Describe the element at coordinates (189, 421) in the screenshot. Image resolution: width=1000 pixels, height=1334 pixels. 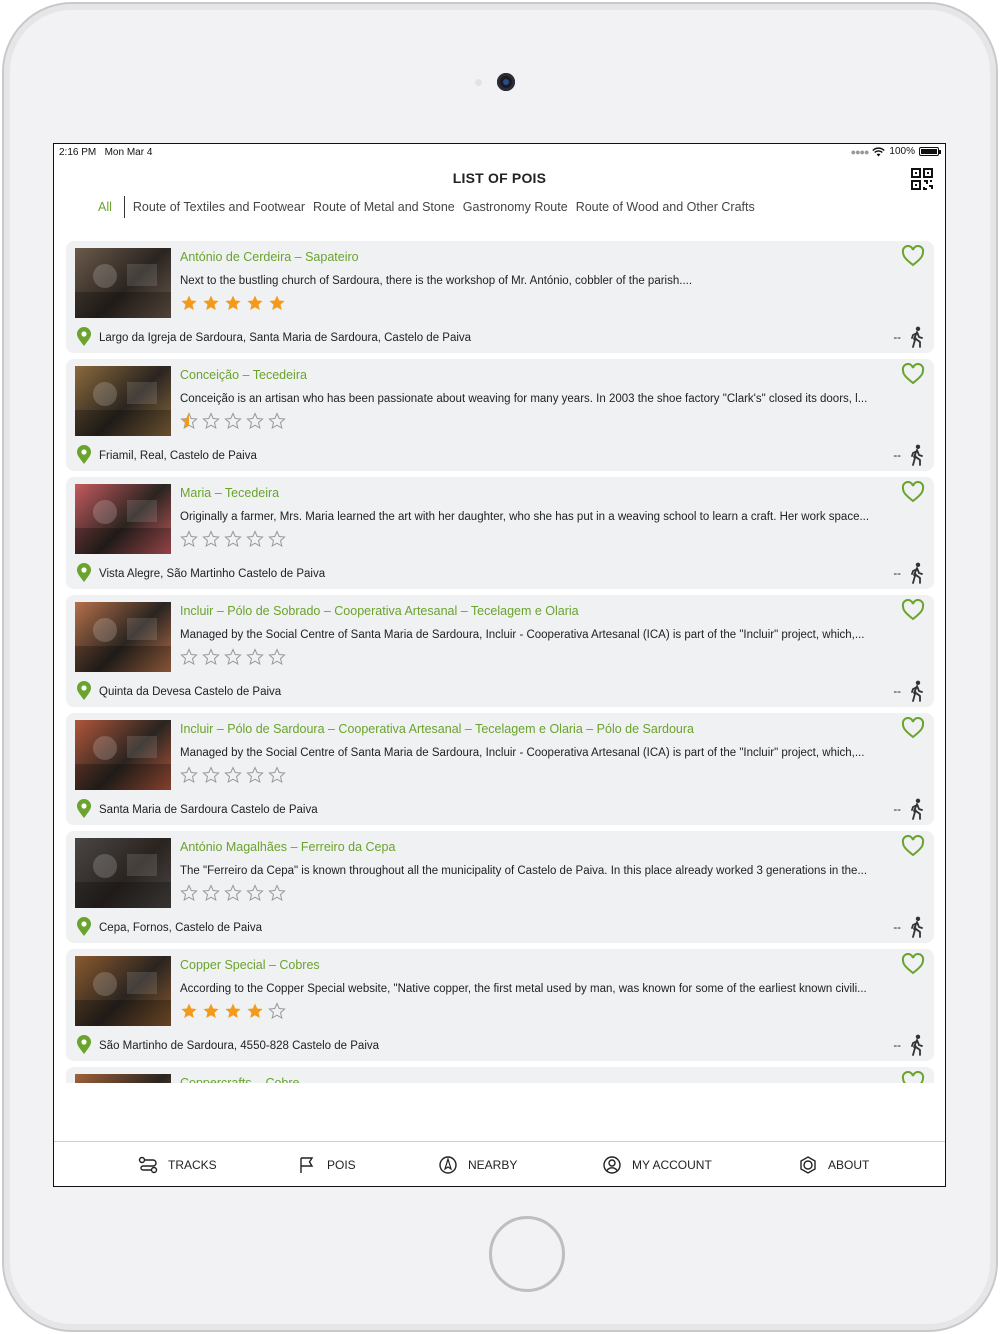
I see `star-half-icon` at that location.